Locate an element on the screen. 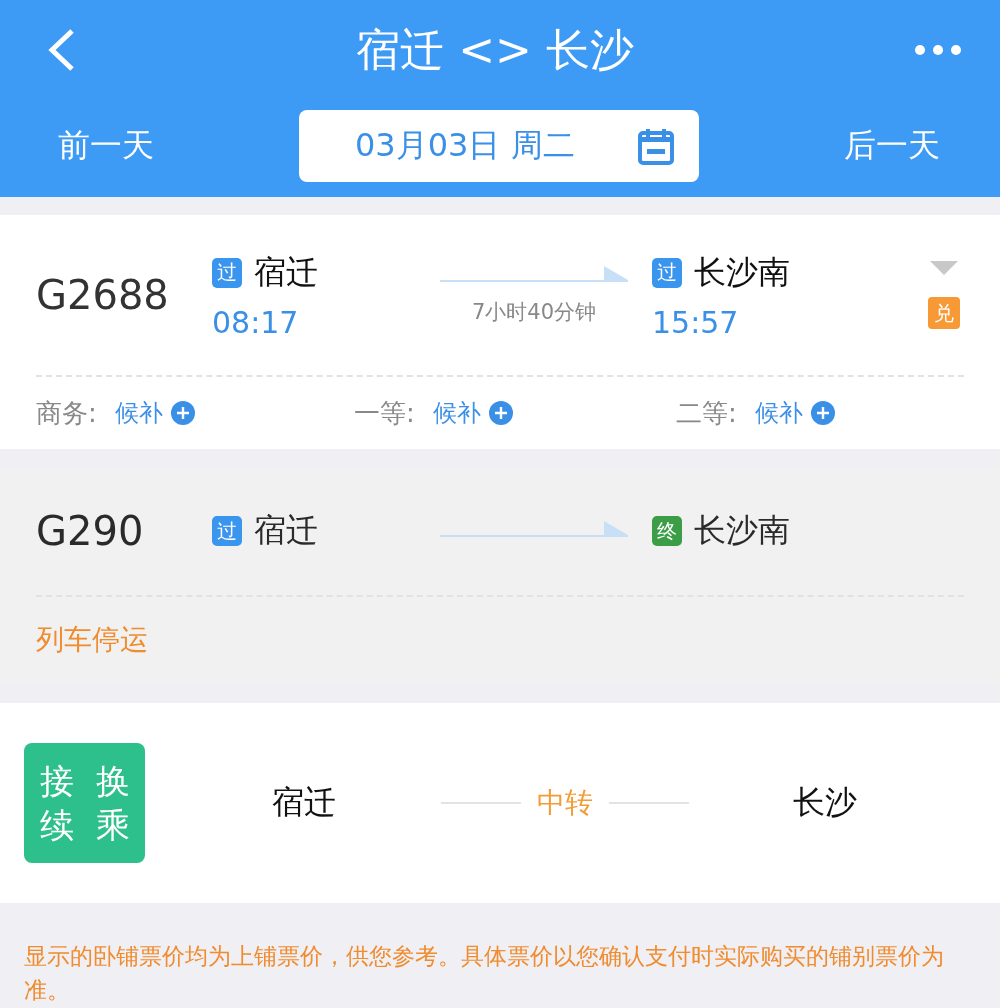 The image size is (1000, 1008). back-icon is located at coordinates (61, 50).